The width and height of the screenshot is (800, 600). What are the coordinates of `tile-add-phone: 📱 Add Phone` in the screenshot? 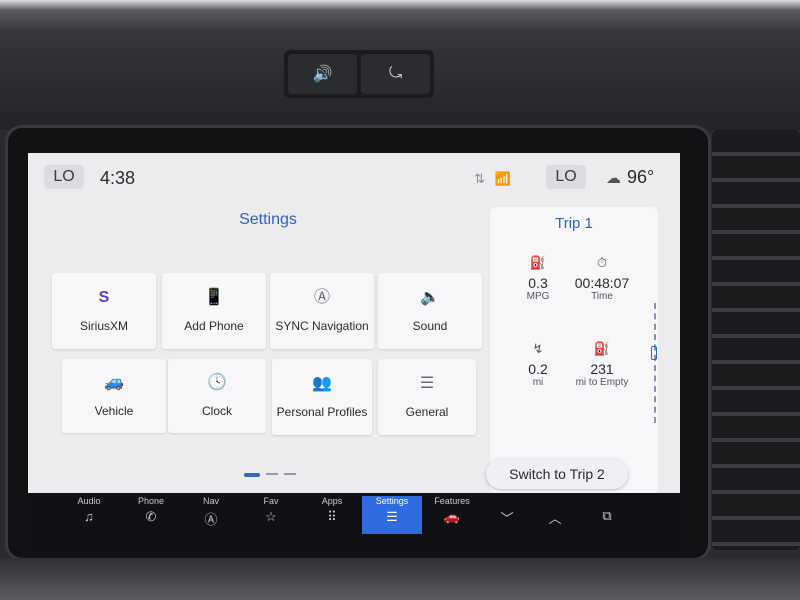 It's located at (214, 311).